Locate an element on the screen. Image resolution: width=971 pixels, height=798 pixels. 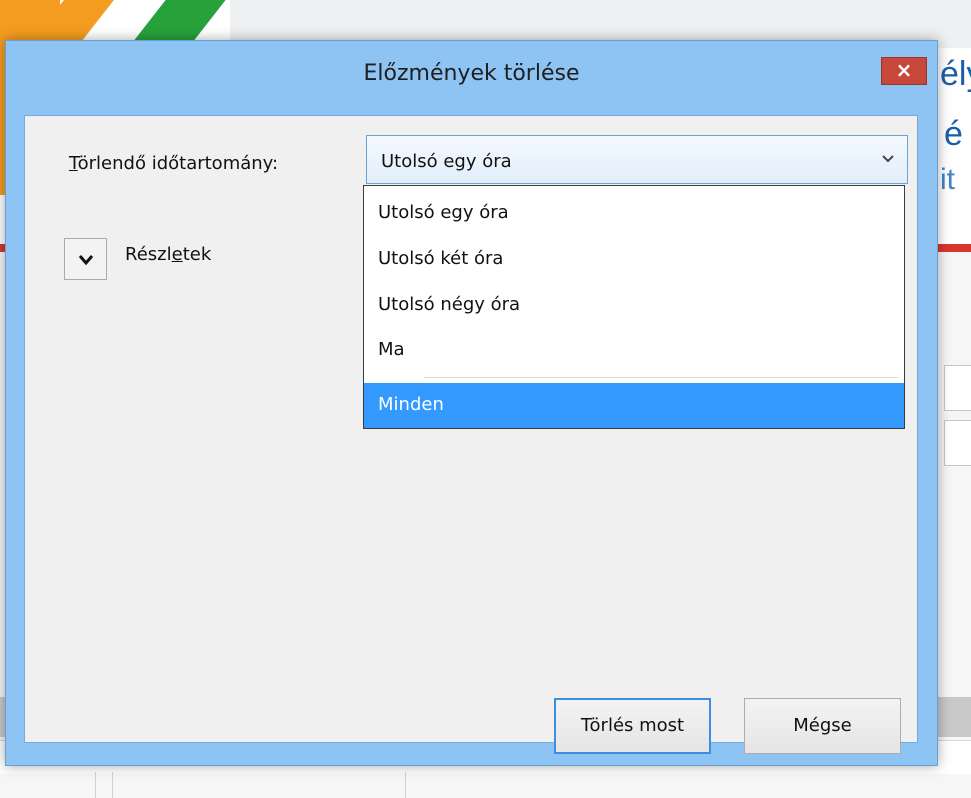
details-label: Részletek is located at coordinates (168, 254).